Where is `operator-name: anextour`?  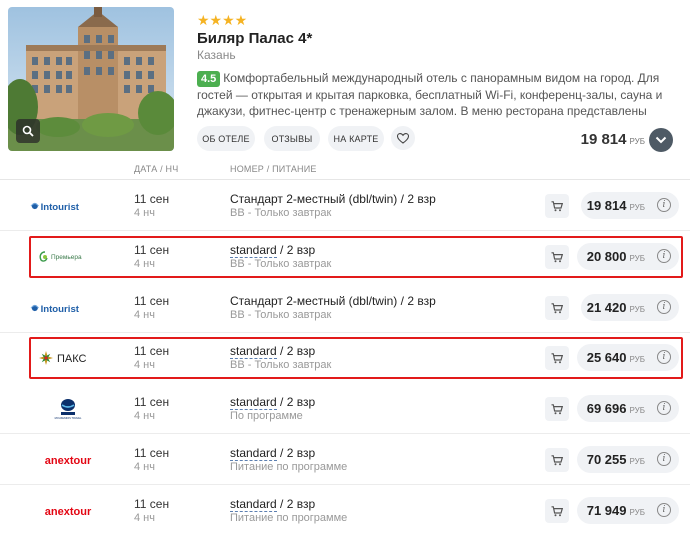
operator-name: anextour is located at coordinates (67, 461).